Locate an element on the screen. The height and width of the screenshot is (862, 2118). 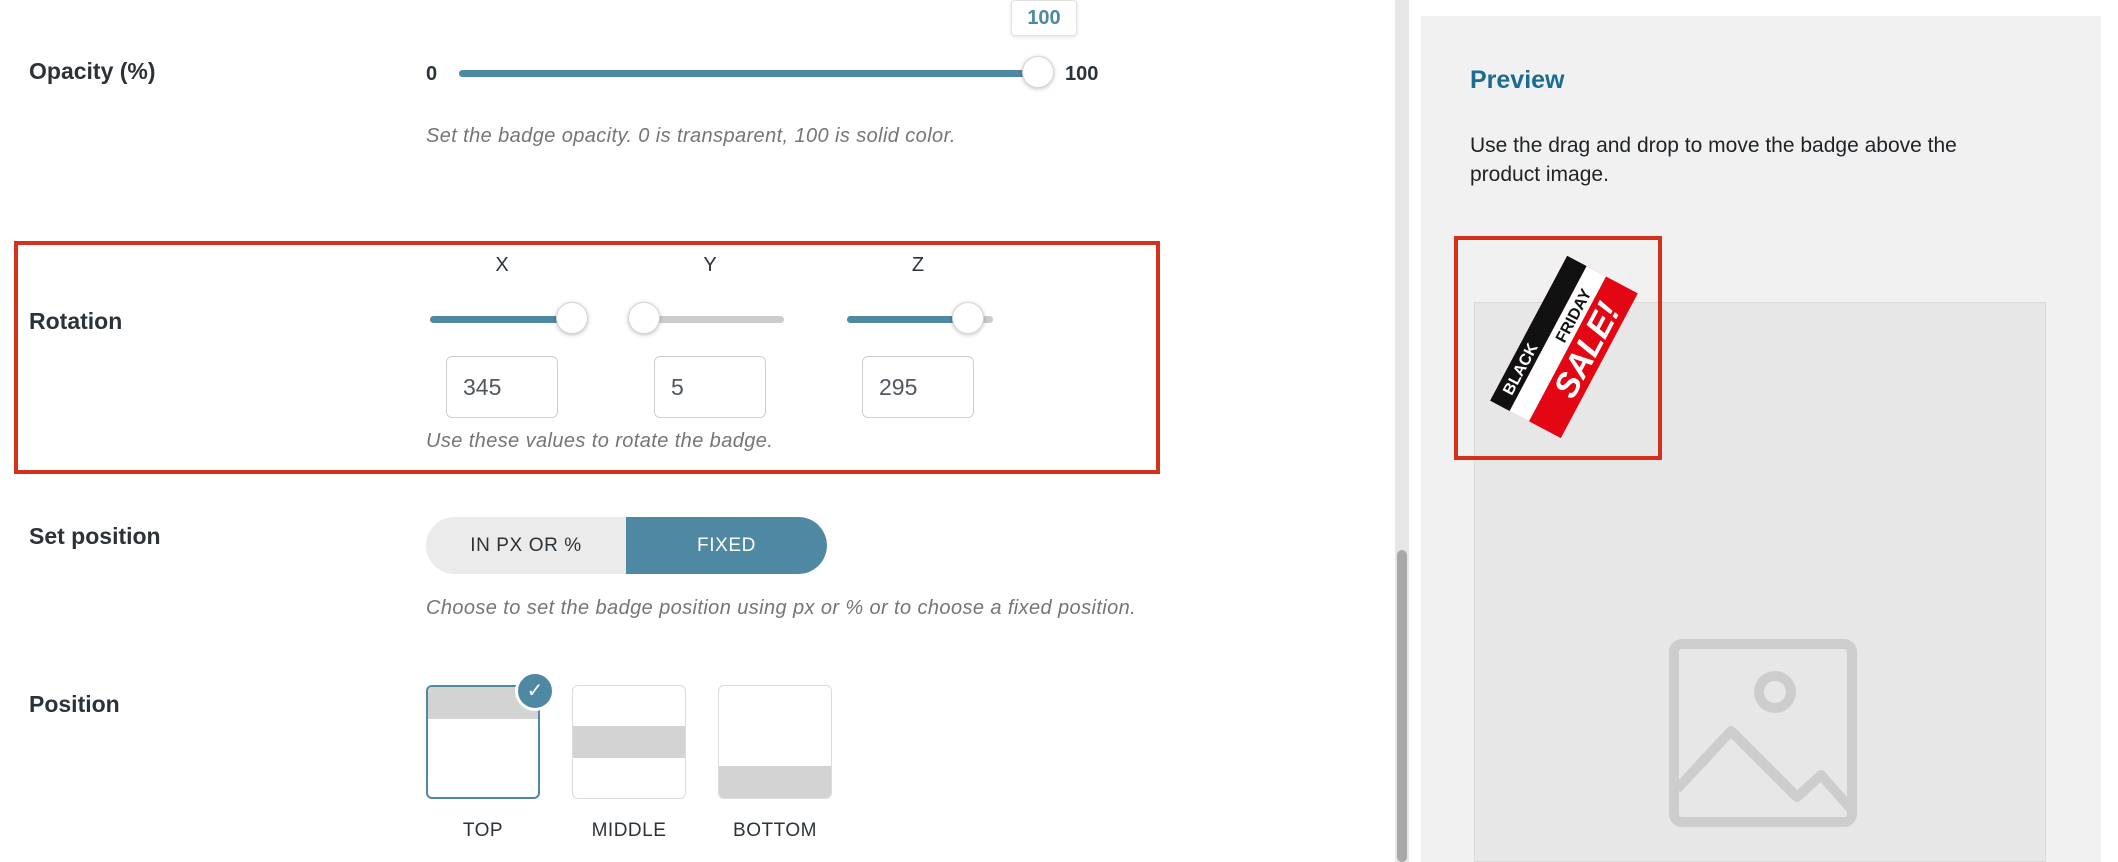
position-middle-label: MIDDLE is located at coordinates (629, 830).